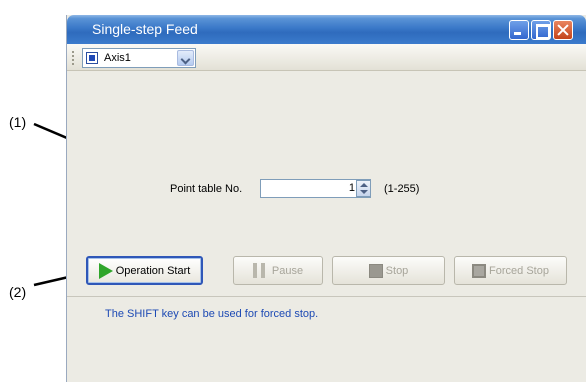 This screenshot has width=586, height=382. Describe the element at coordinates (402, 189) in the screenshot. I see `point-table-range: (1-255)` at that location.